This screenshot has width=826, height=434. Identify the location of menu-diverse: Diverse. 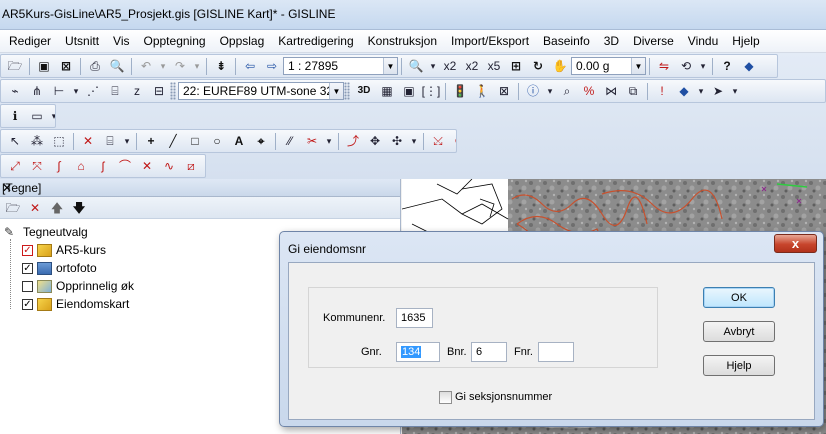
(653, 41).